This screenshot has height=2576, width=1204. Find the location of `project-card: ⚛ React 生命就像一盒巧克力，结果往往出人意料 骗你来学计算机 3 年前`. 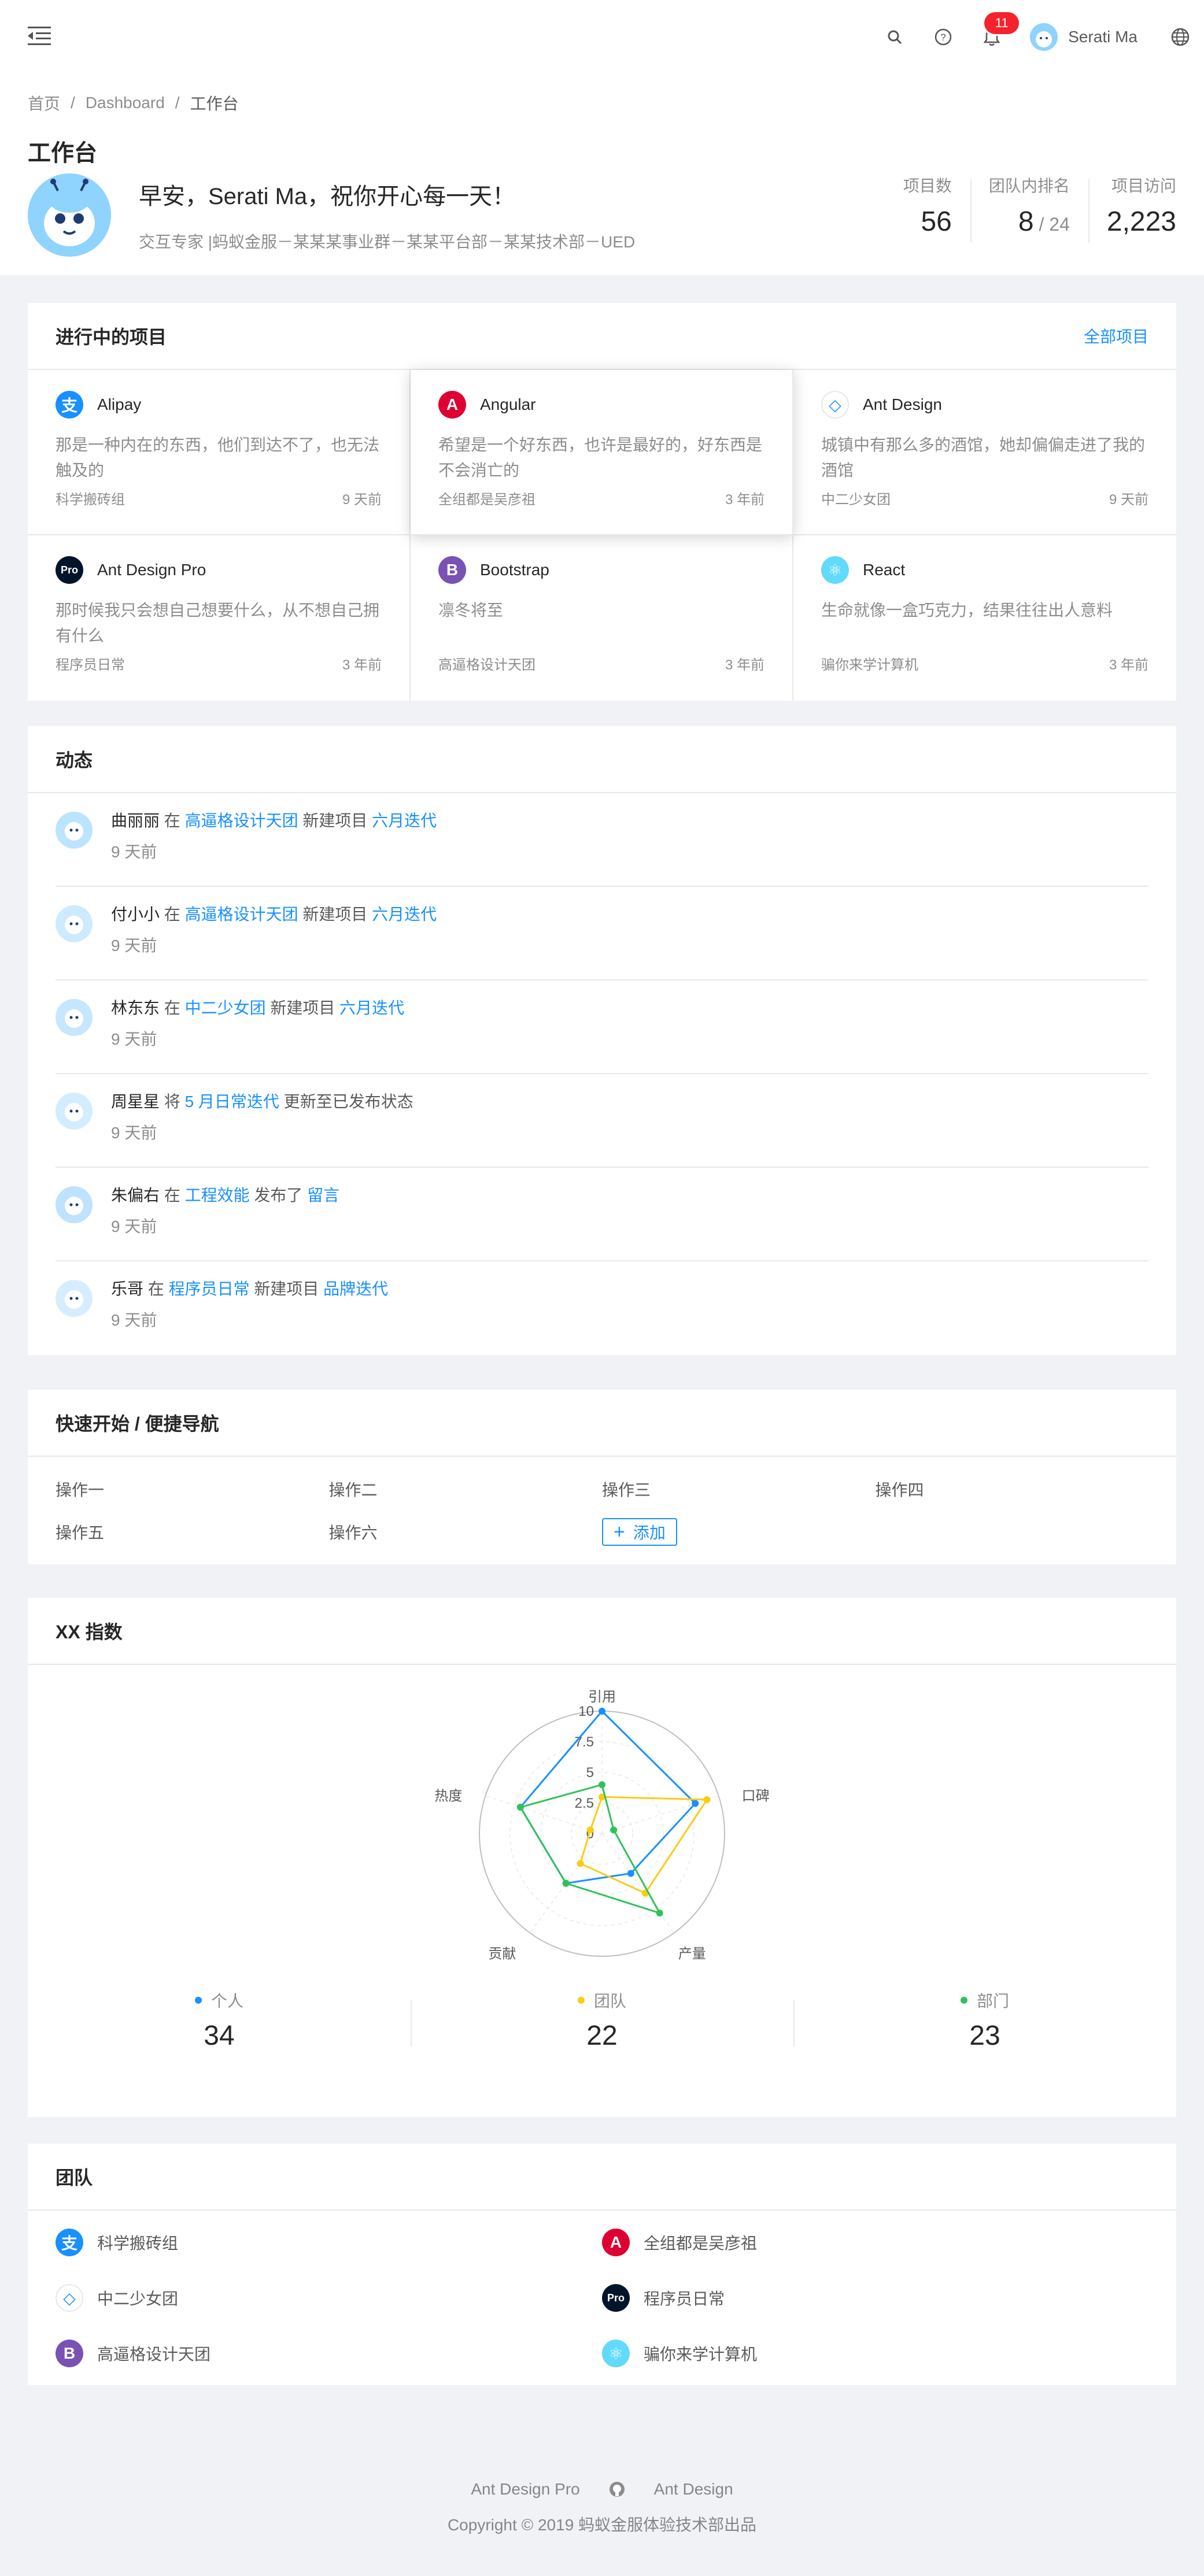

project-card: ⚛ React 生命就像一盒巧克力，结果往往出人意料 骗你来学计算机 3 年前 is located at coordinates (984, 618).